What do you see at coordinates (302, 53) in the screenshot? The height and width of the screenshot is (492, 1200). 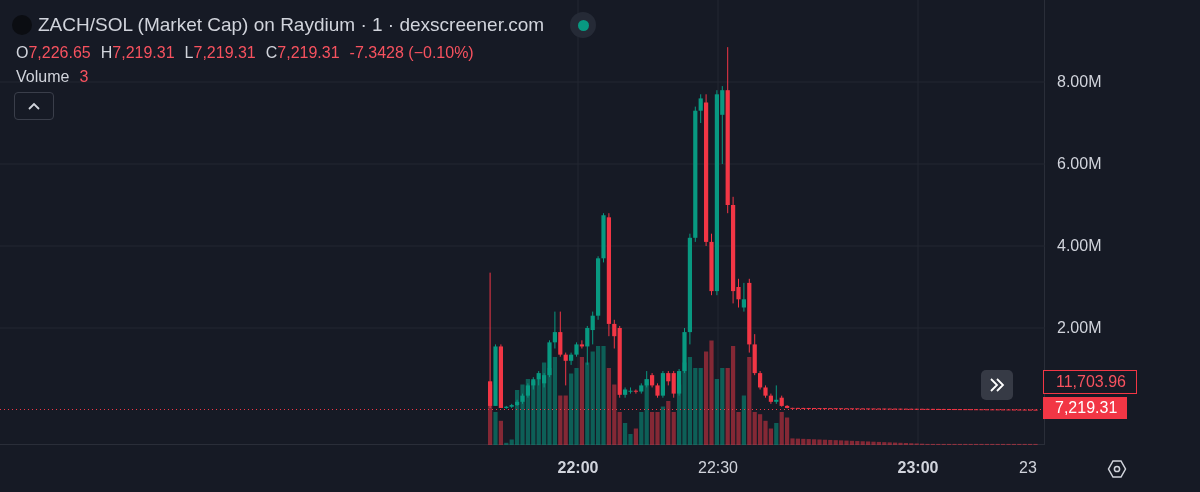 I see `ohlc-value: C7,219.31` at bounding box center [302, 53].